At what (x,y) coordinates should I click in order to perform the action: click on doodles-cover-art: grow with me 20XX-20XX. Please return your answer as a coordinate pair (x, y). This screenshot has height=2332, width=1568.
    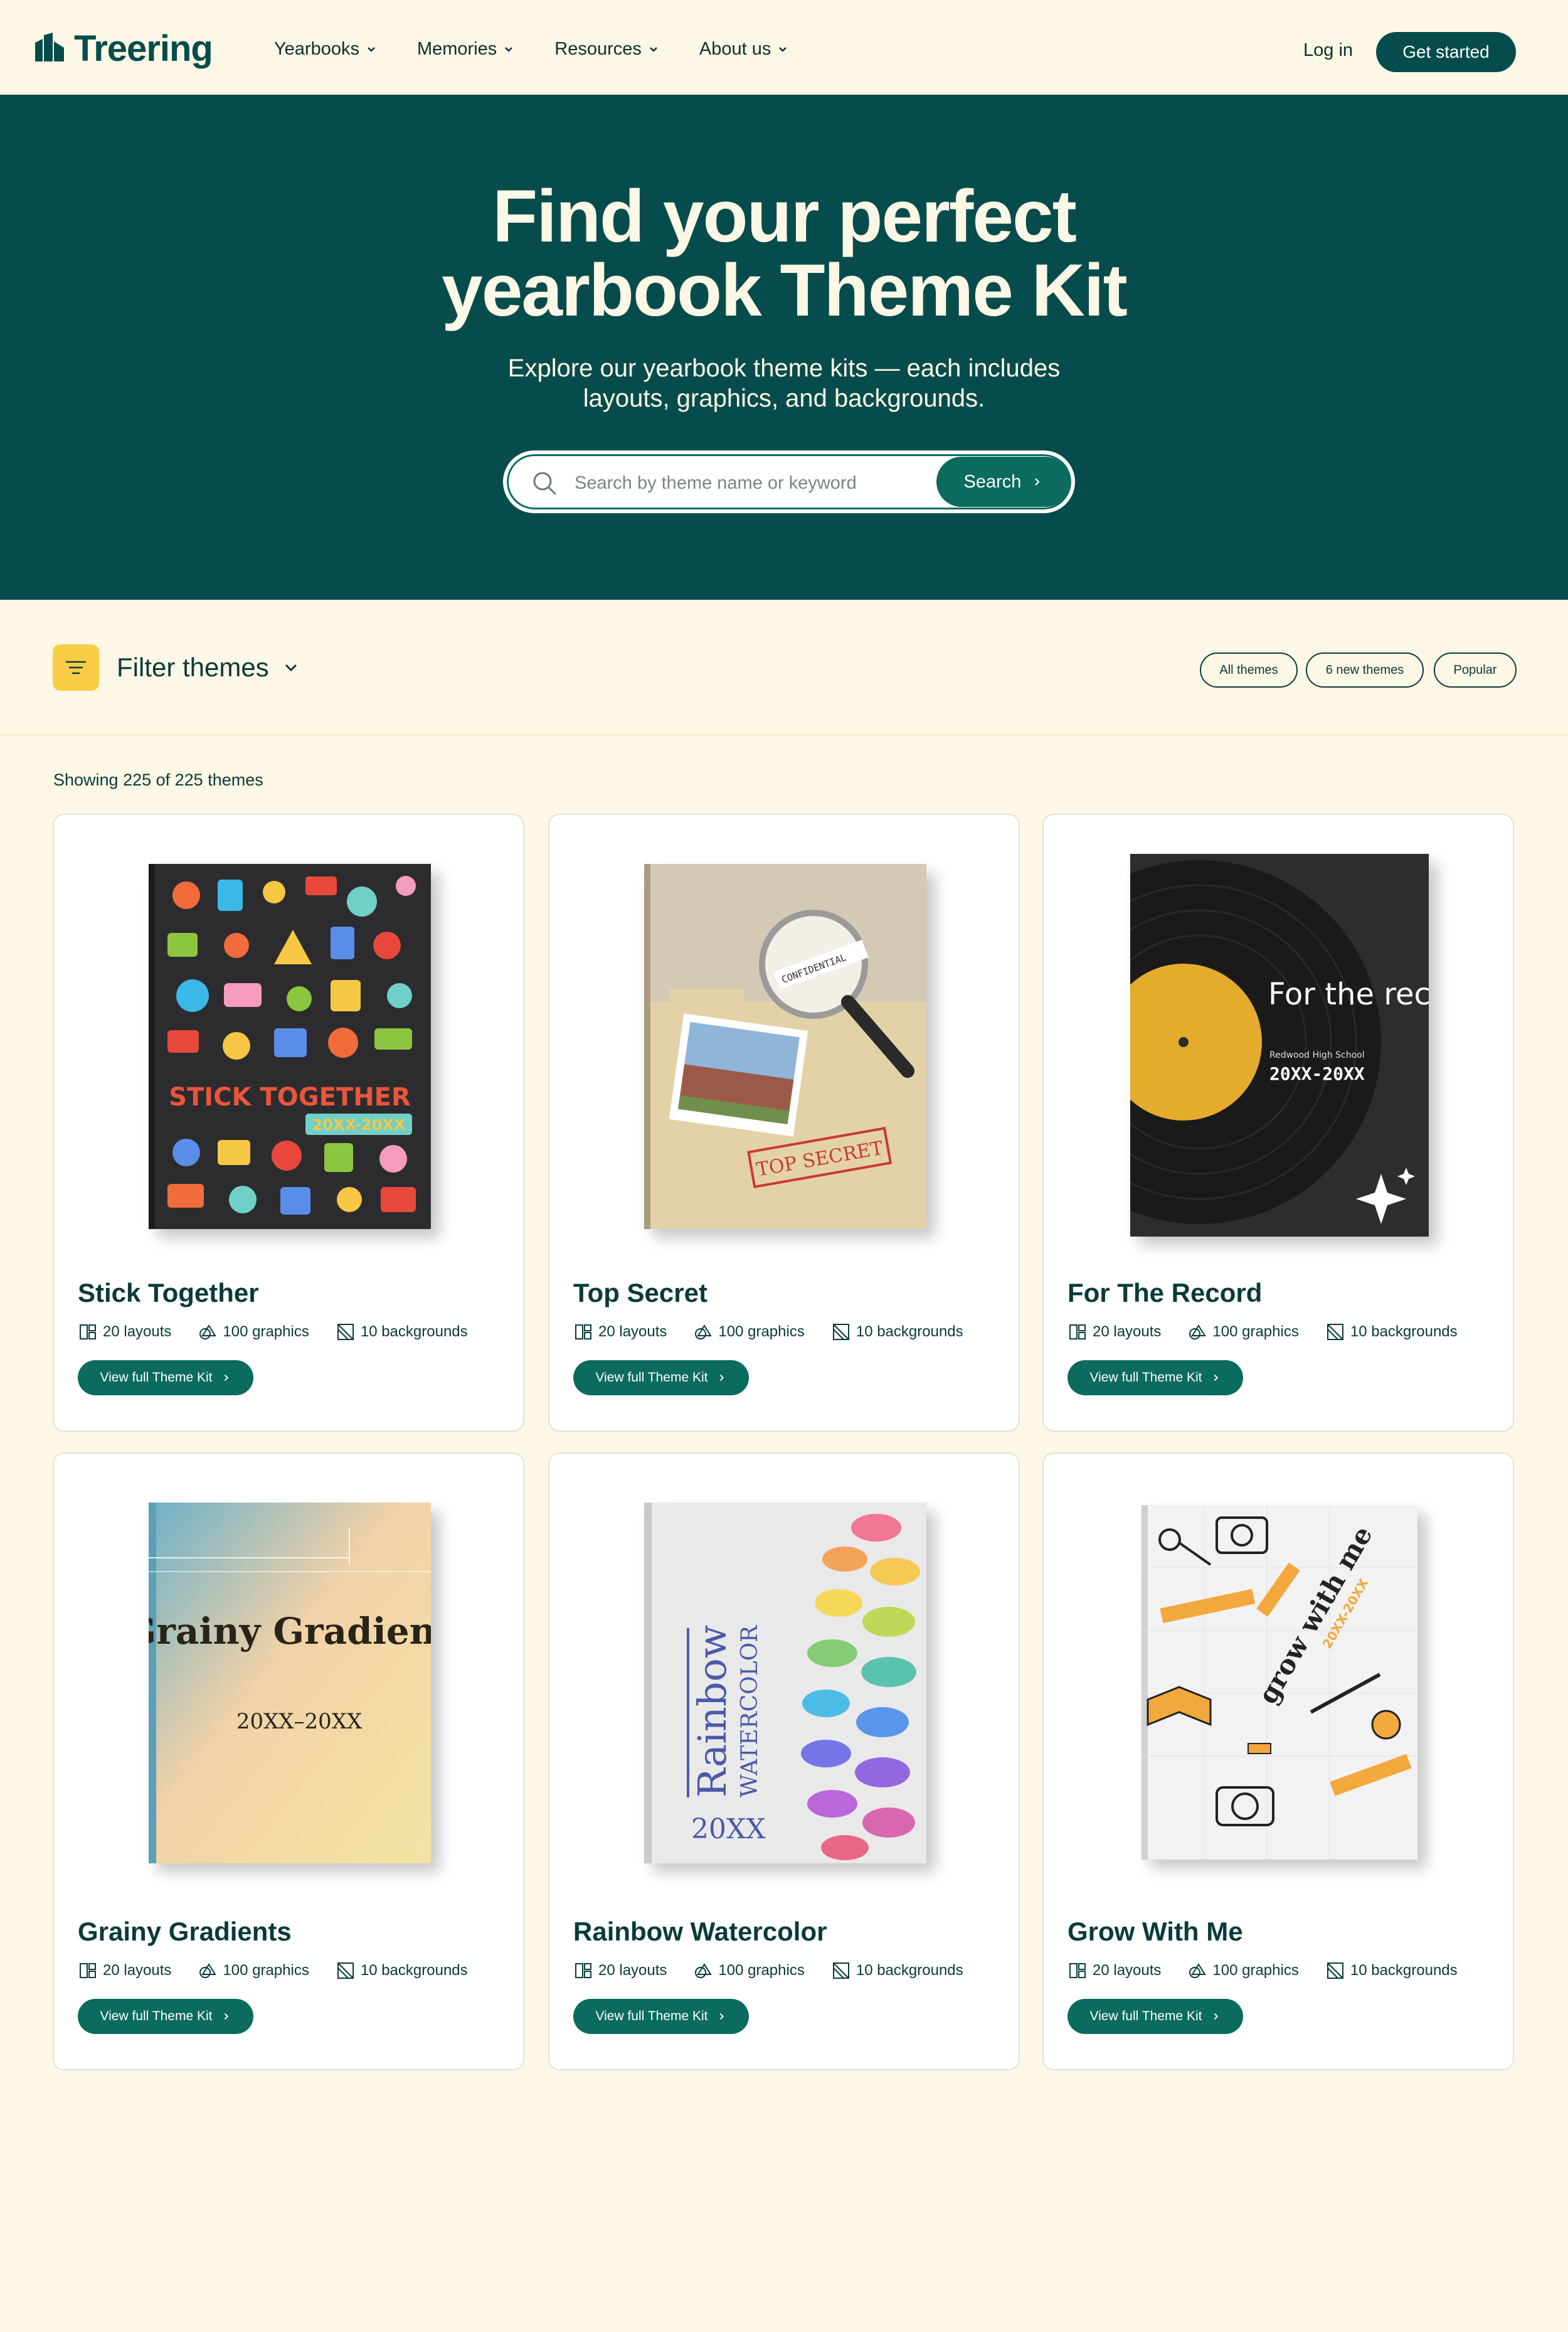
    Looking at the image, I should click on (1279, 1682).